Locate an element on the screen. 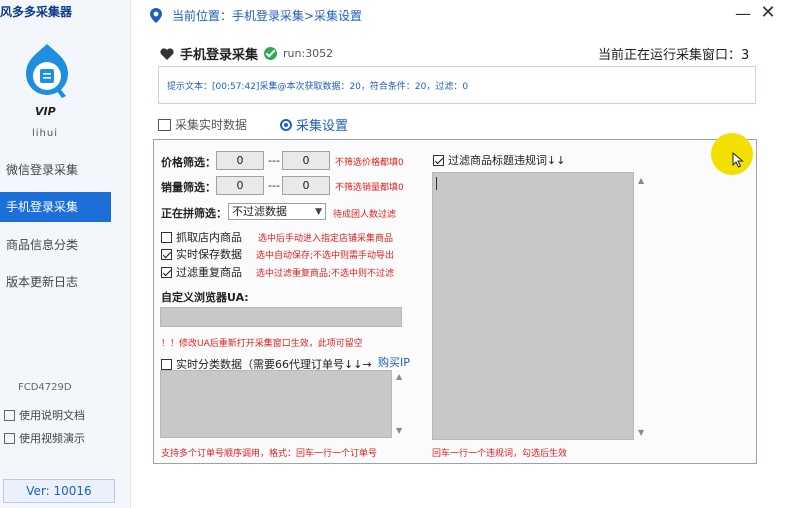 The image size is (785, 508). app-title: 风多多采集器 is located at coordinates (36, 12).